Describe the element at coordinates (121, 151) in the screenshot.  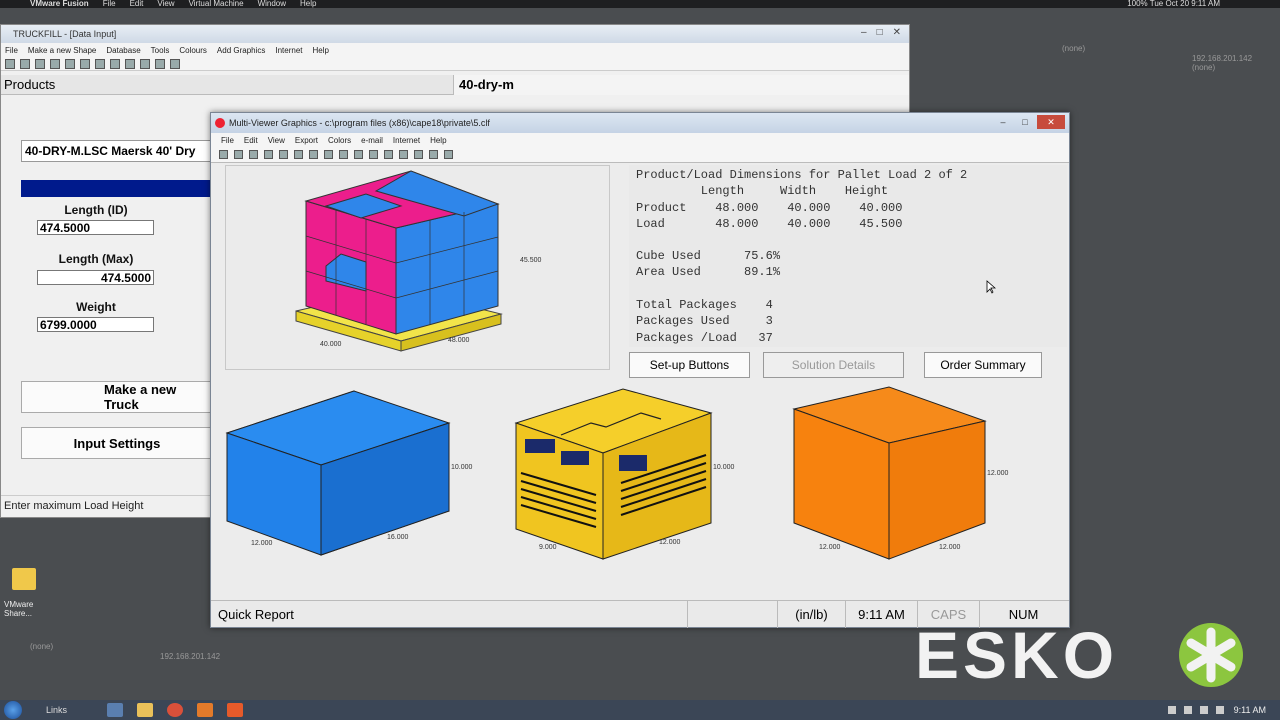
I see `product-name-field: 40-DRY-M.LSC Maersk 40' Dry` at that location.